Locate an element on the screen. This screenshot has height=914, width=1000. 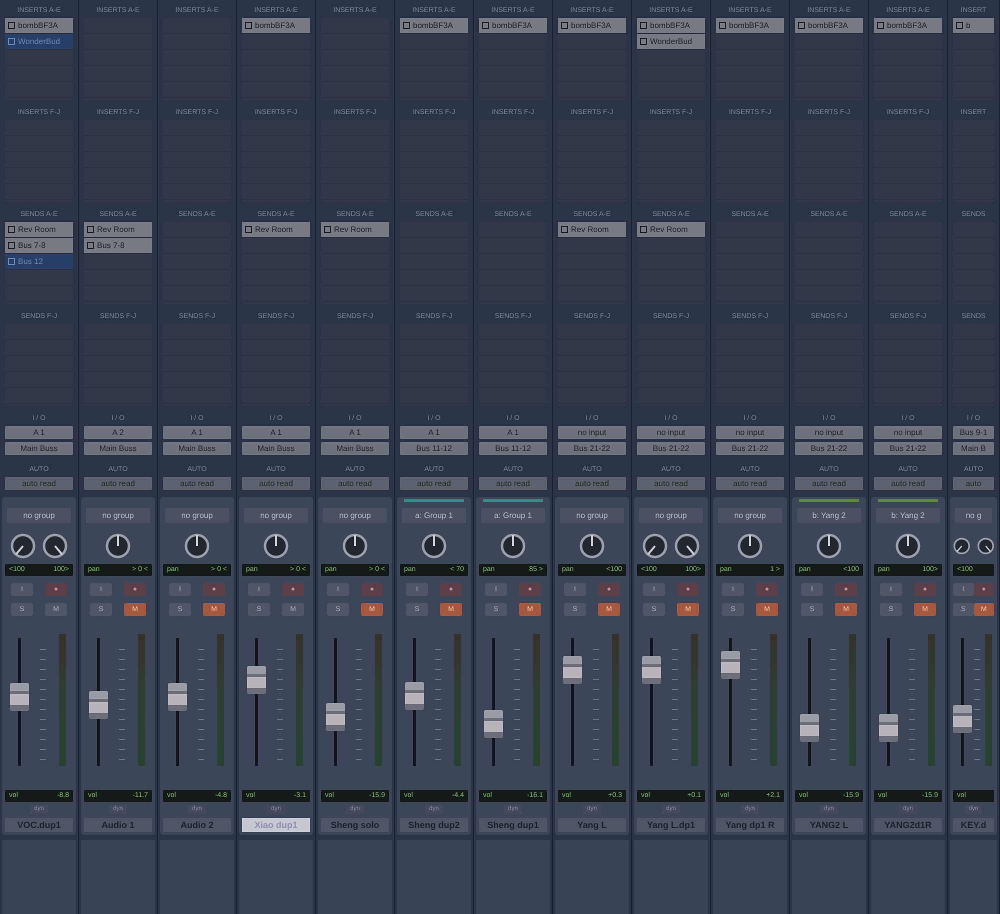
track-name: Sheng solo is located at coordinates (355, 825).